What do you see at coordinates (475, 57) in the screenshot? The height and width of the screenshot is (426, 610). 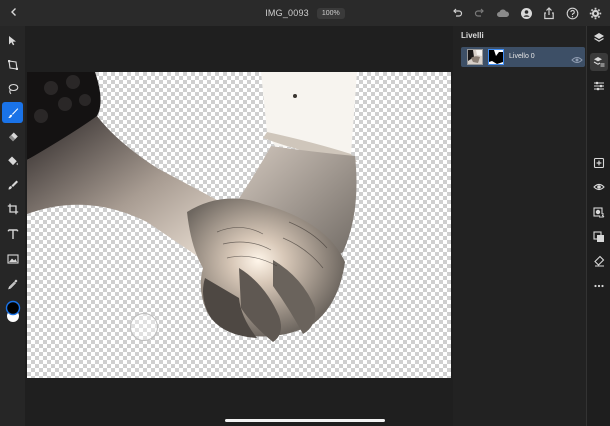 I see `layer-thumbnail` at bounding box center [475, 57].